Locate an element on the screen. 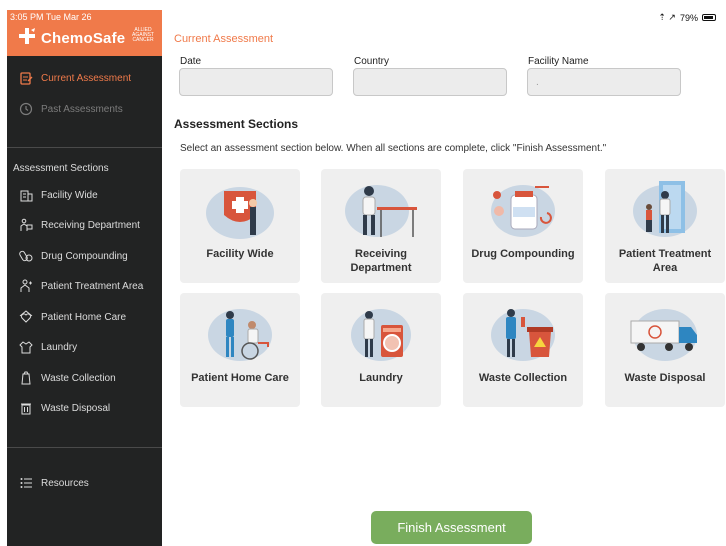 The image size is (726, 546). battery-icon is located at coordinates (709, 17).